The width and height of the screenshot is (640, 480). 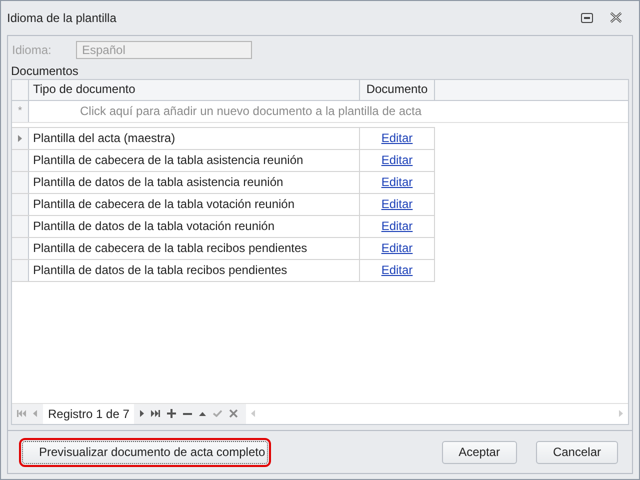 I want to click on table-cell: Plantilla de cabecera de la tabla votación reunión, so click(x=194, y=204).